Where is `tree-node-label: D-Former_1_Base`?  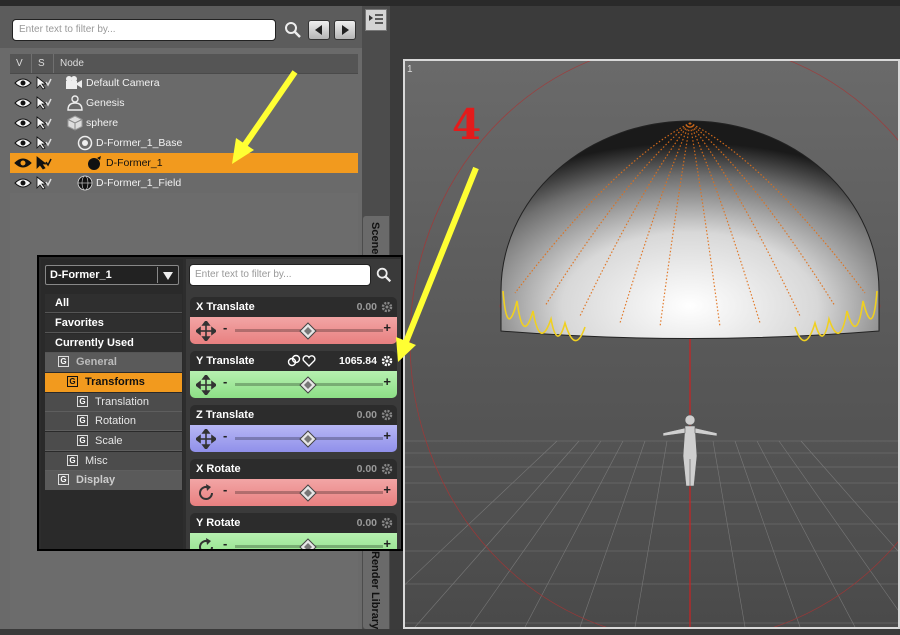
tree-node-label: D-Former_1_Base is located at coordinates (139, 143).